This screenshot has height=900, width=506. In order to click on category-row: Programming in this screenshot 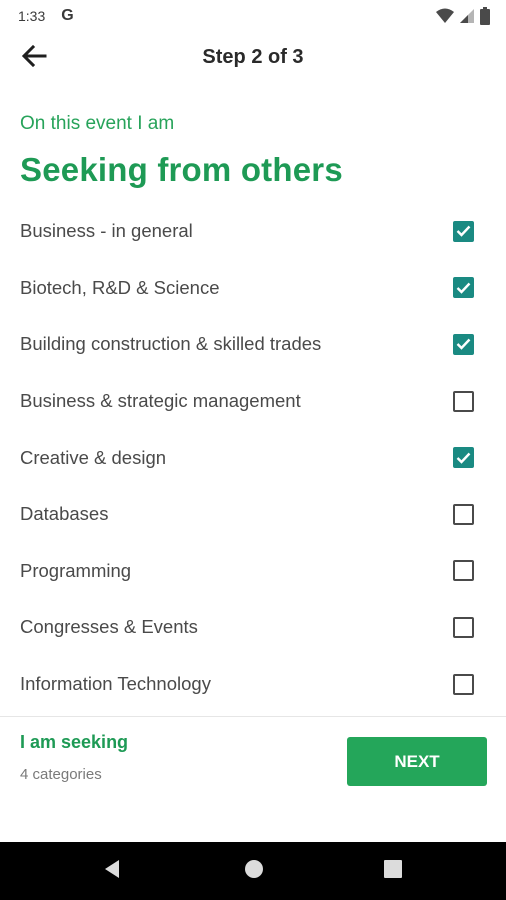, I will do `click(253, 571)`.